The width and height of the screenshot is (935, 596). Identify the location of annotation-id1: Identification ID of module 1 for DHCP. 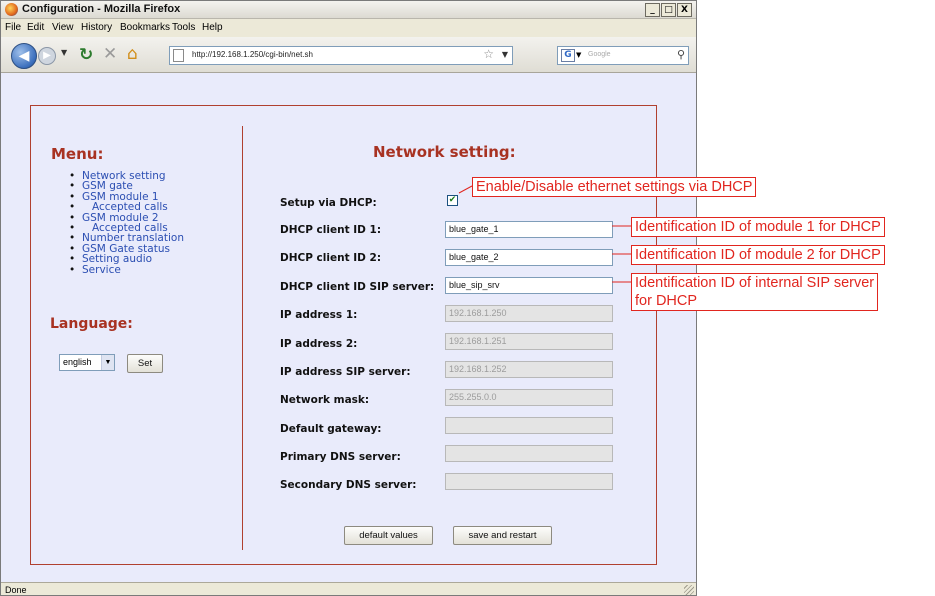
(758, 227).